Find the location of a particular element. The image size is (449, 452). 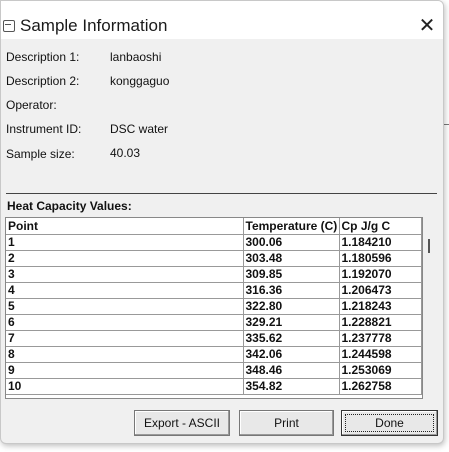

description-1-label: Description 1: is located at coordinates (43, 57).